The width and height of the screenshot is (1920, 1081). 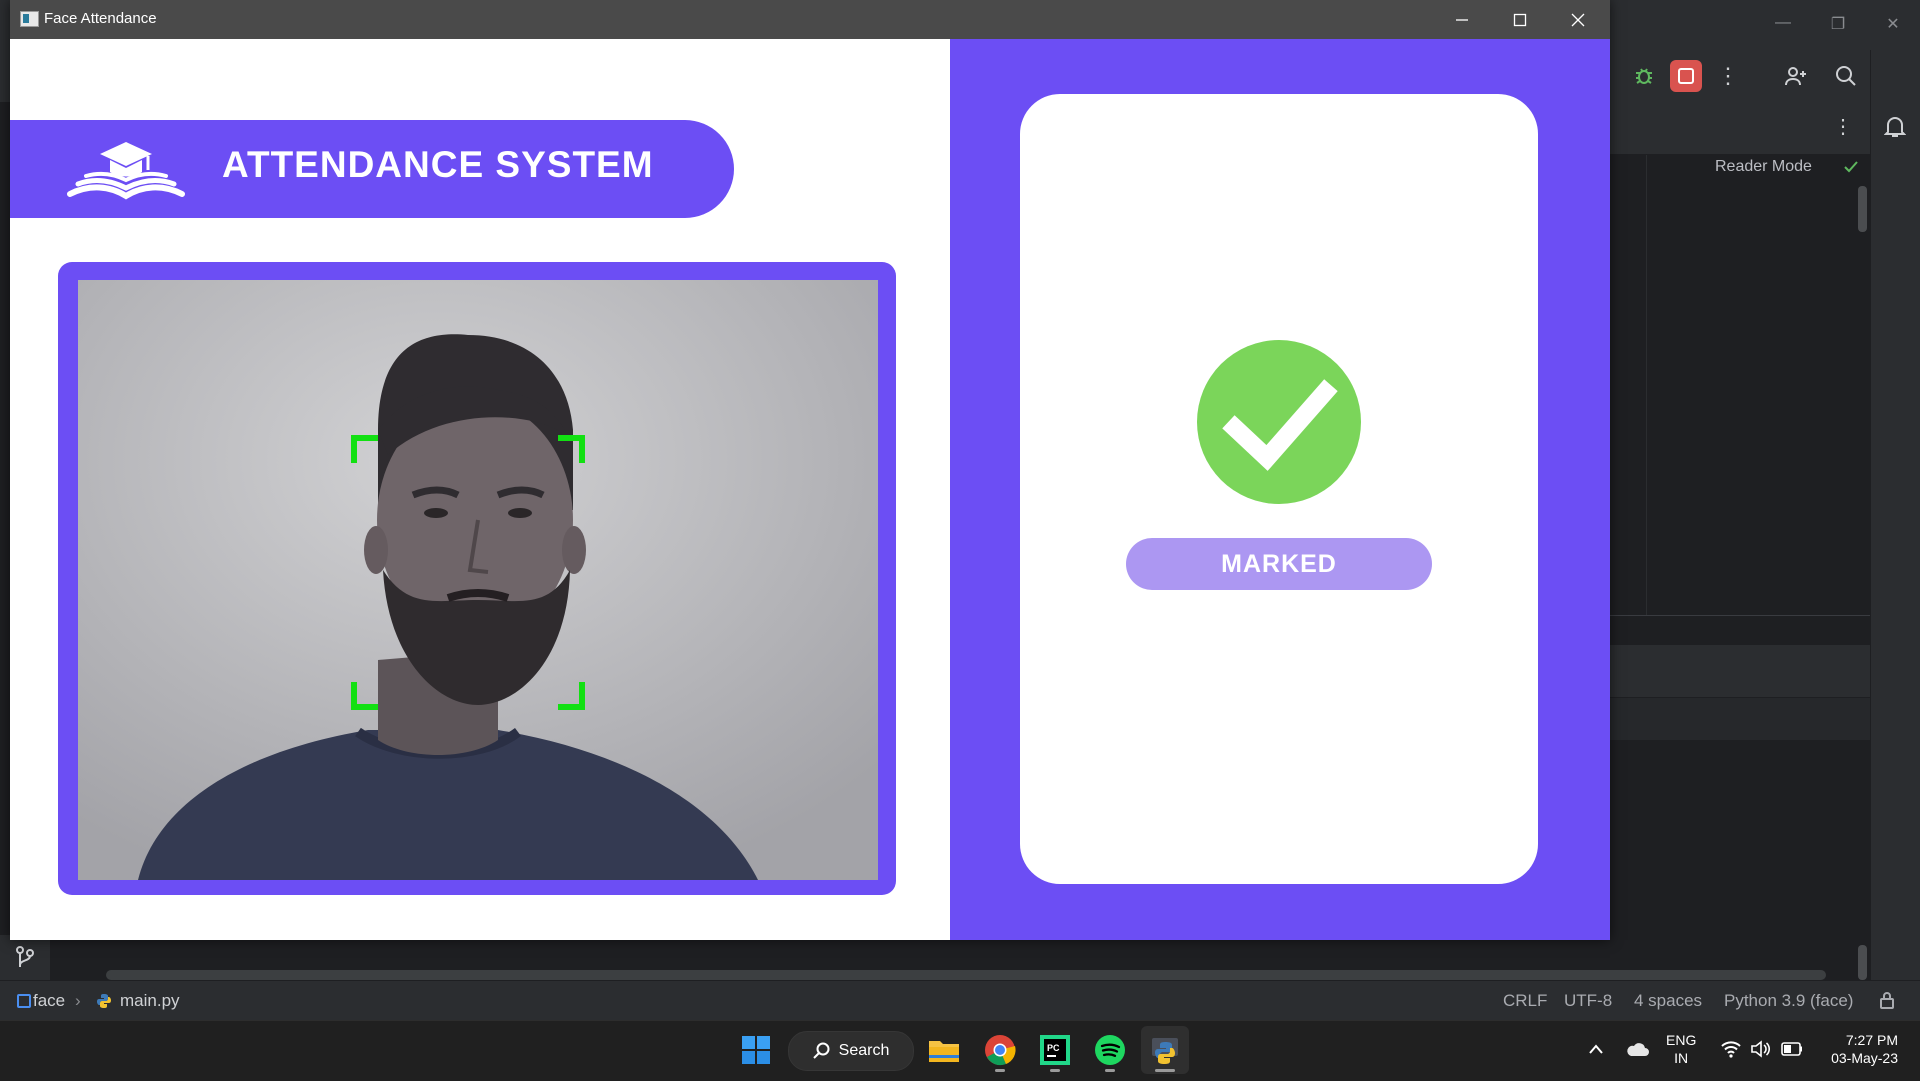 I want to click on ide-close-icon: ✕, so click(x=1893, y=24).